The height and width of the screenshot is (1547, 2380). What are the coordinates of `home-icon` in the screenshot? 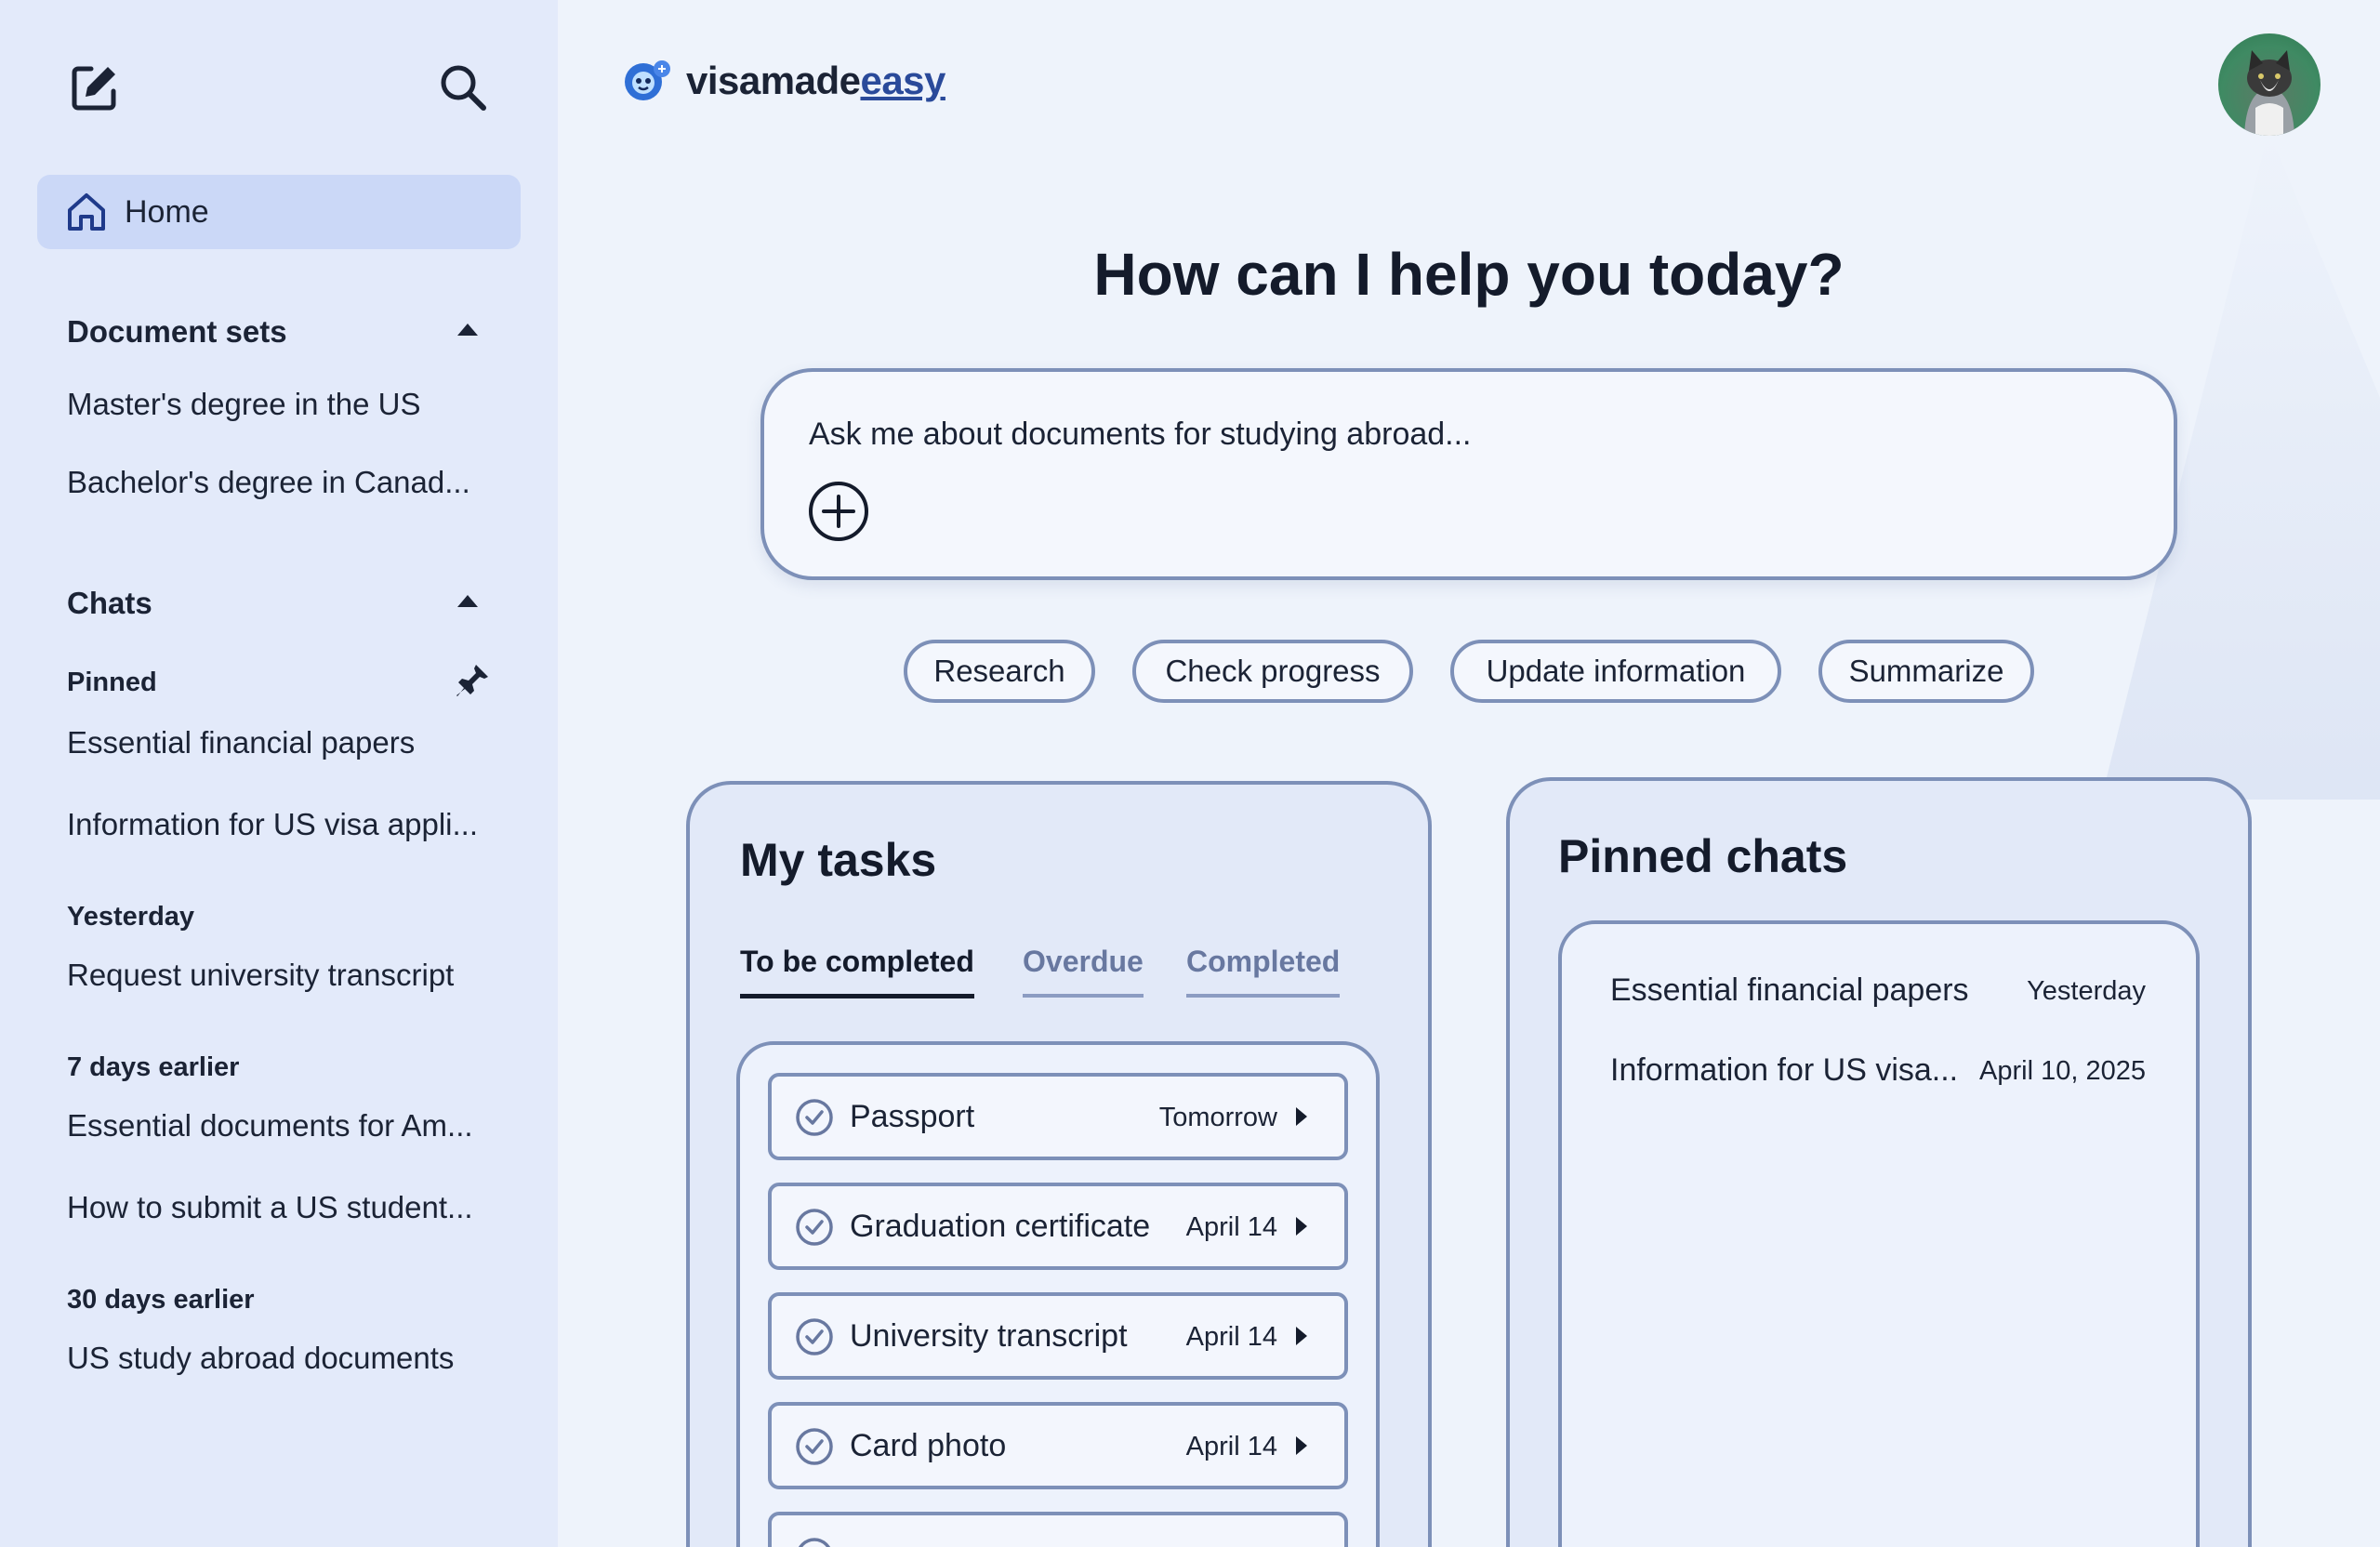 It's located at (86, 212).